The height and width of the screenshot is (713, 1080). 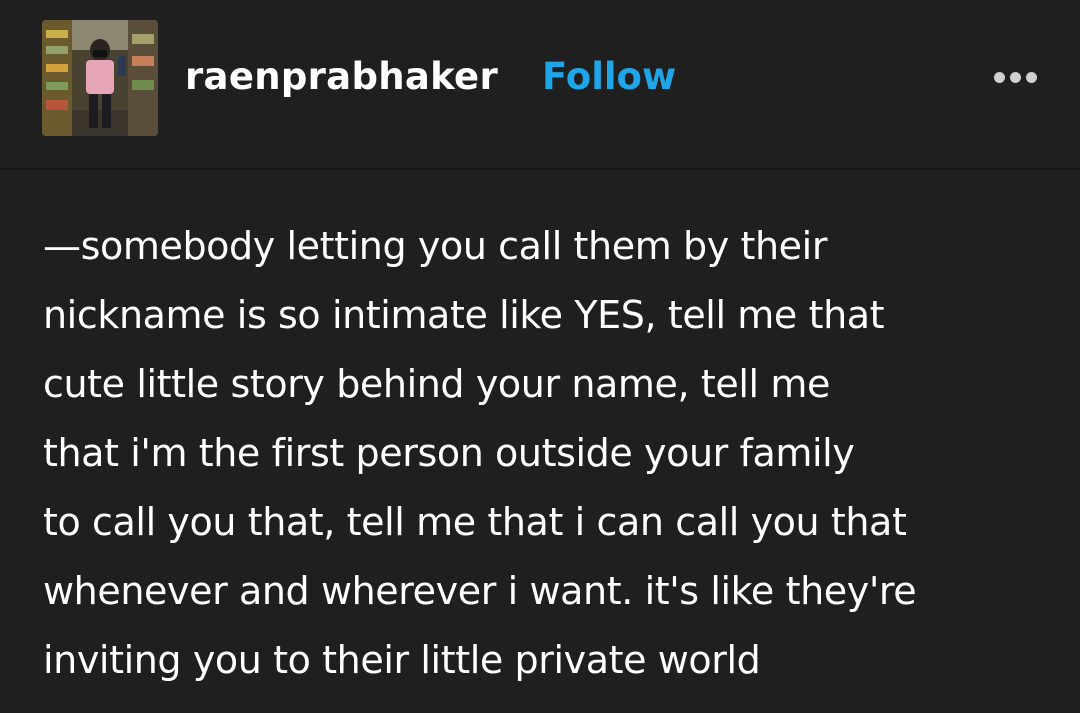 I want to click on username: raenprabhaker, so click(x=341, y=77).